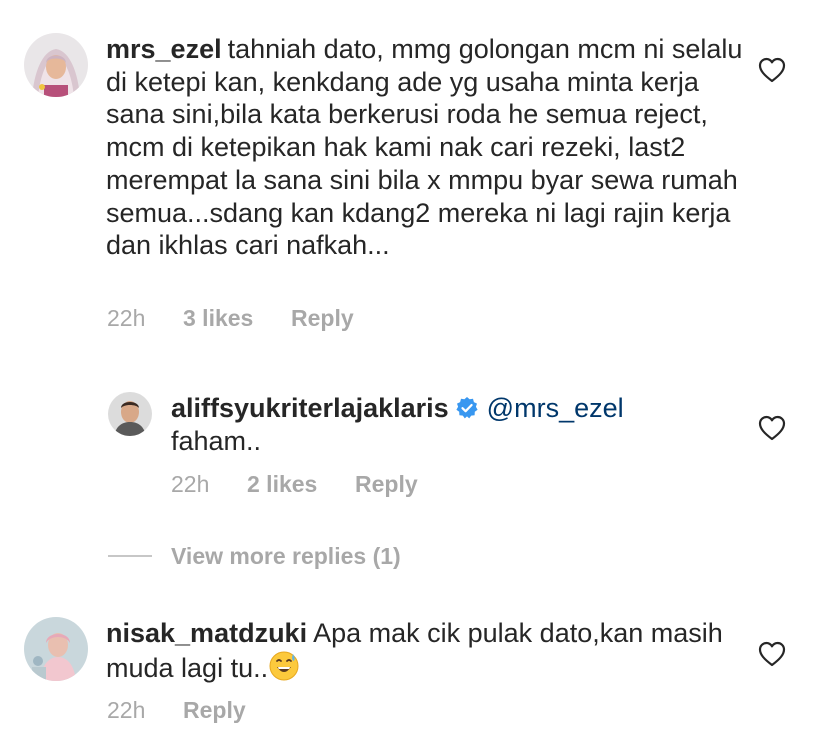 This screenshot has width=828, height=735. I want to click on reply-body: faham.., so click(216, 440).